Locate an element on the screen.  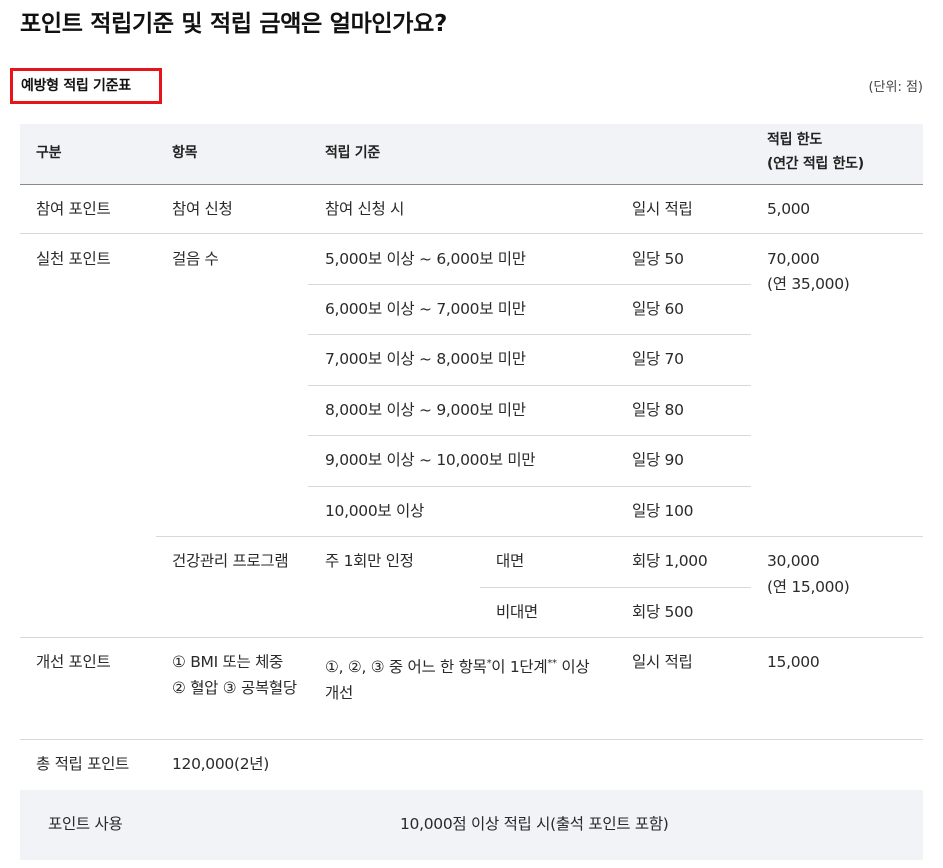
steps-criteria: 6,000보 이상 ~ 7,000보 미만 is located at coordinates (425, 309).